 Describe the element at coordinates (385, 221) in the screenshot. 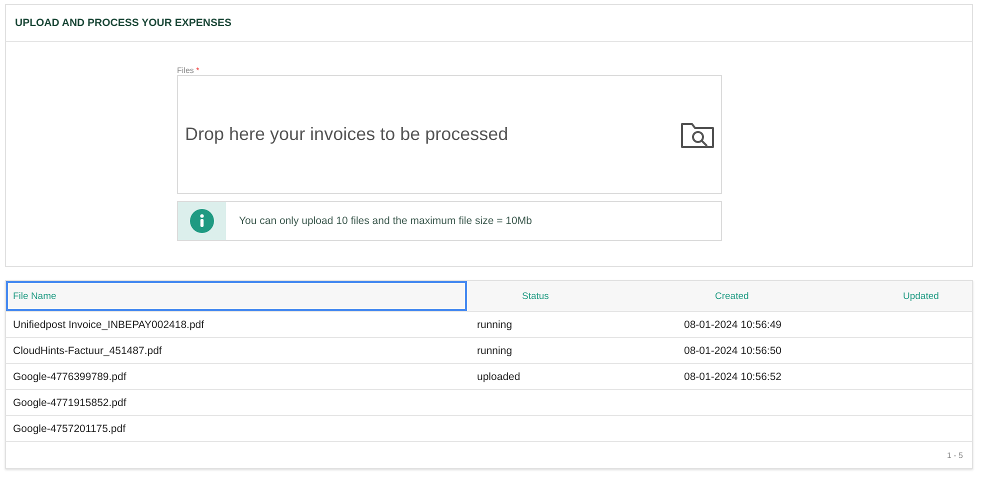

I see `info-text: You can only upload 10 files and the maximum file size = 10Mb` at that location.